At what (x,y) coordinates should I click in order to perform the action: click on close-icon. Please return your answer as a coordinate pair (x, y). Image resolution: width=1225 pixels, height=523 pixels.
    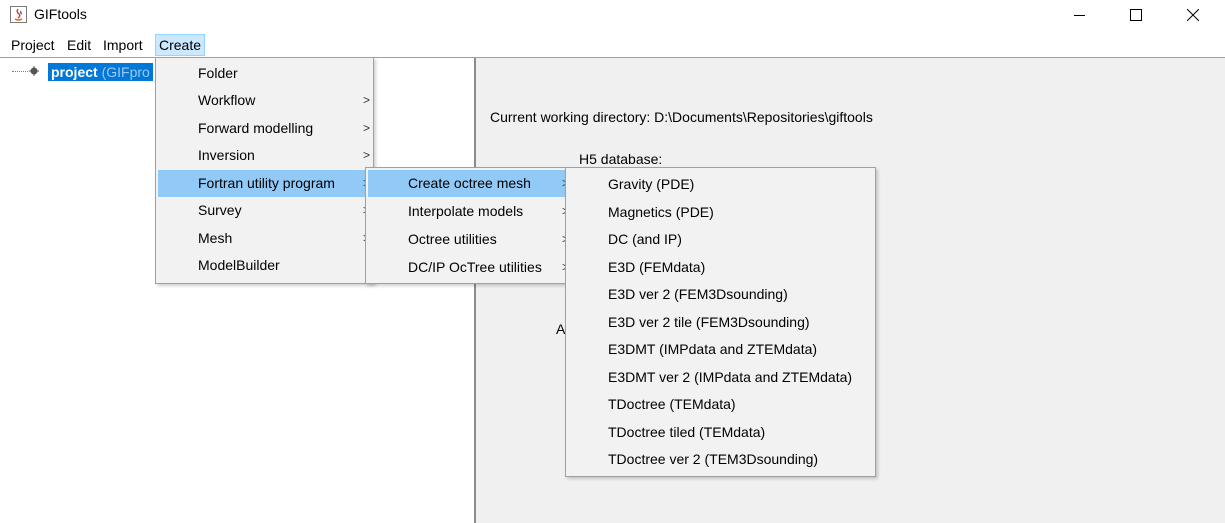
    Looking at the image, I should click on (1193, 15).